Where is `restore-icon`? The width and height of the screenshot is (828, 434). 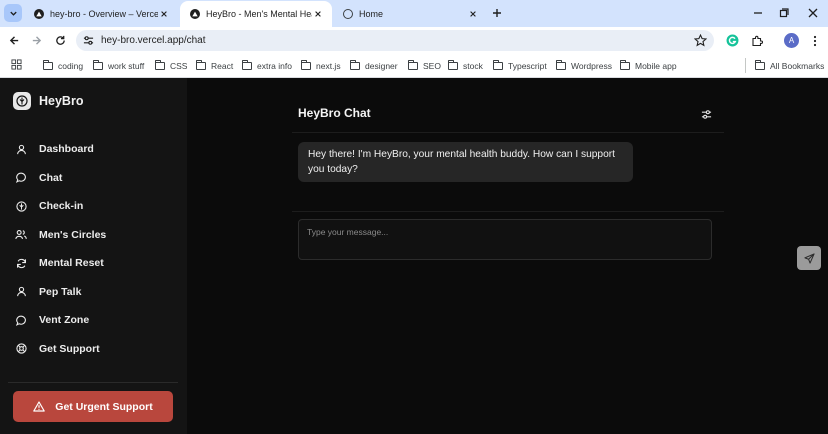 restore-icon is located at coordinates (784, 13).